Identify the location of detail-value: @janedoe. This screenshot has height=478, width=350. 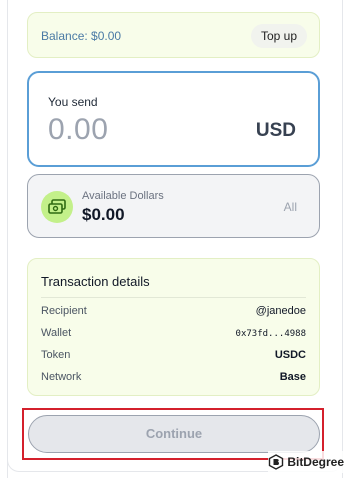
(280, 311).